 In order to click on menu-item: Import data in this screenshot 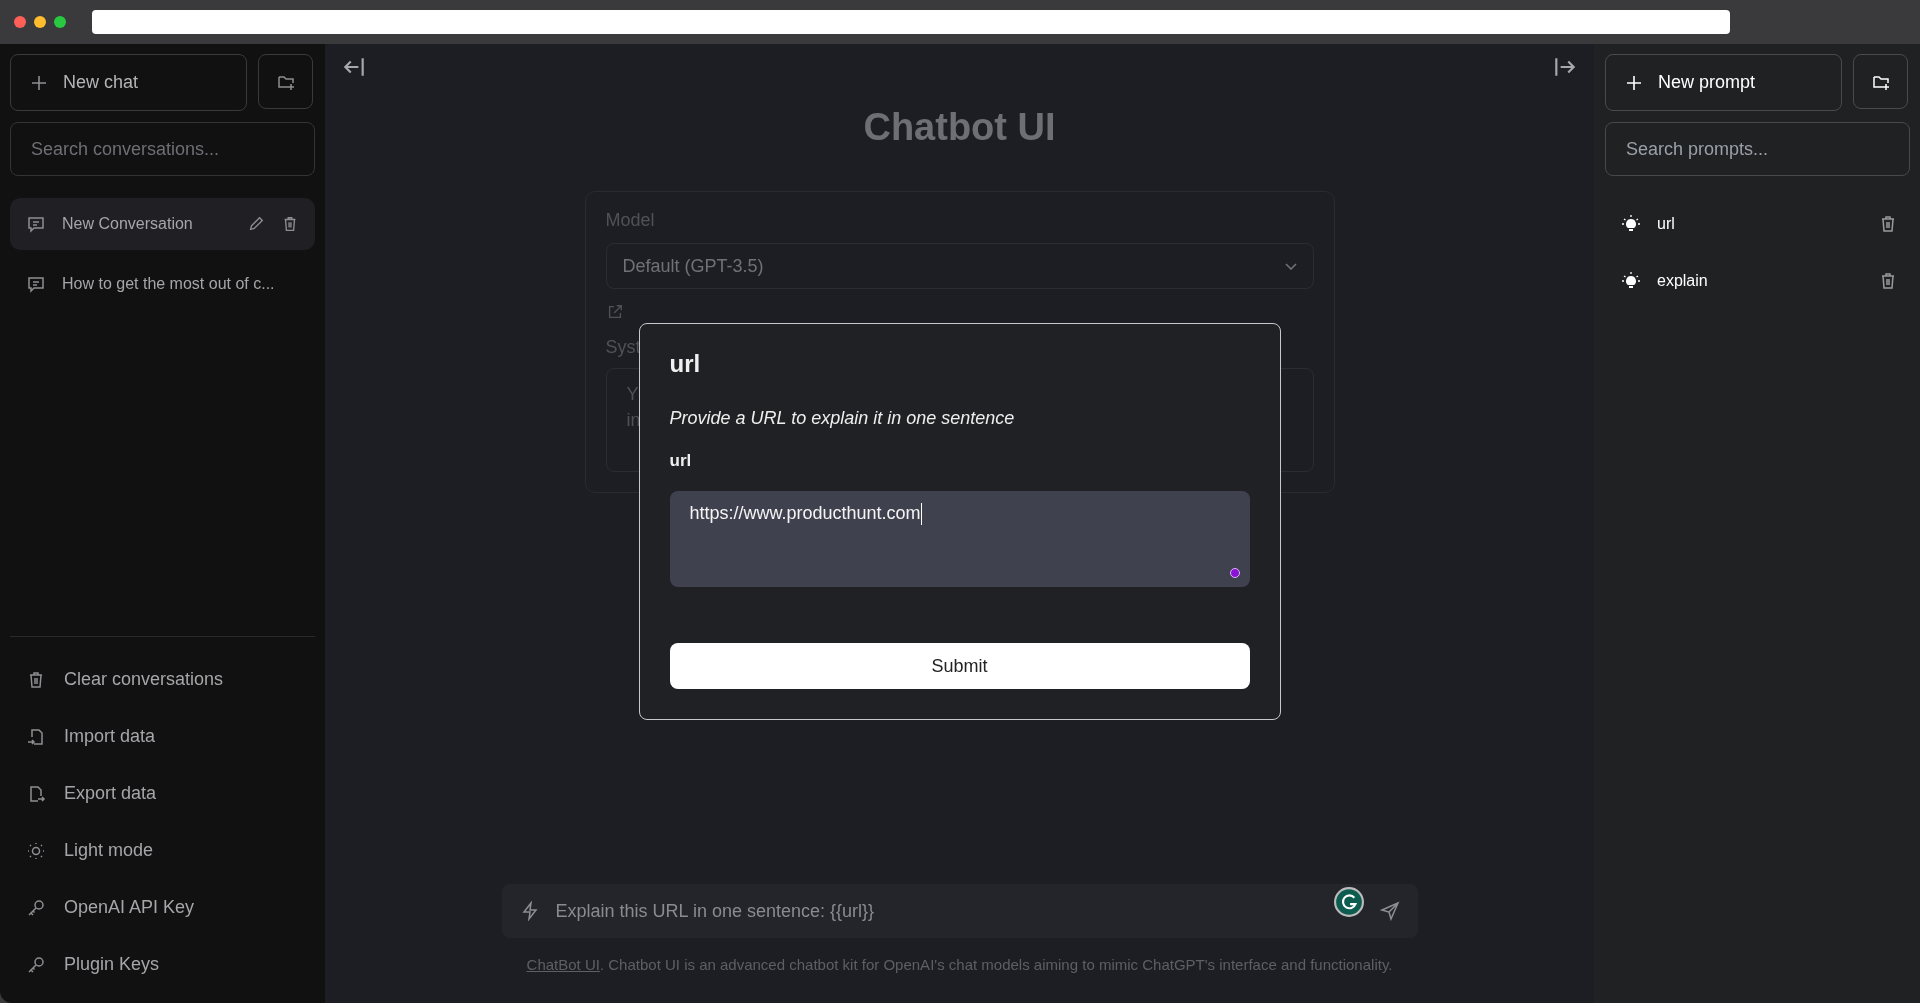, I will do `click(162, 736)`.